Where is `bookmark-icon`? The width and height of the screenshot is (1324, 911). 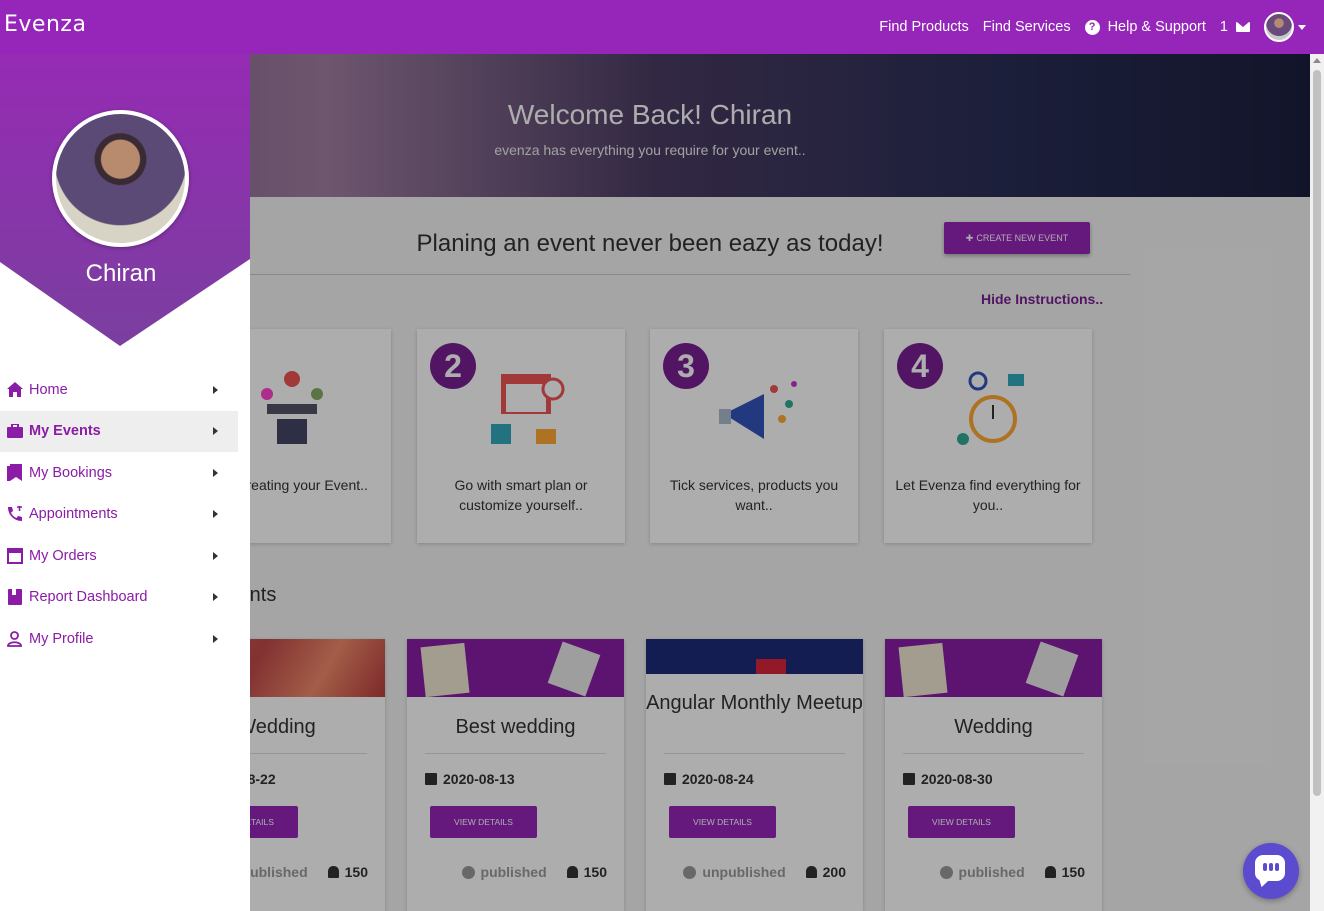
bookmark-icon is located at coordinates (14, 473).